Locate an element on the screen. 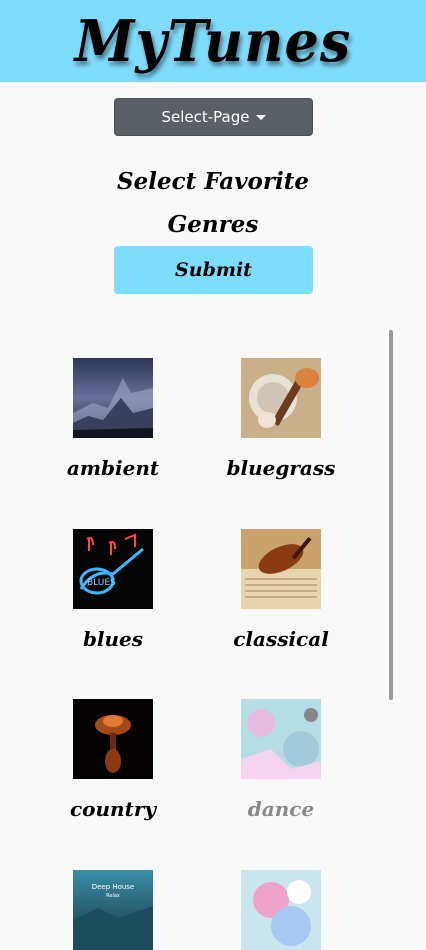 The width and height of the screenshot is (426, 950). genre-card-ambient: ambient is located at coordinates (113, 419).